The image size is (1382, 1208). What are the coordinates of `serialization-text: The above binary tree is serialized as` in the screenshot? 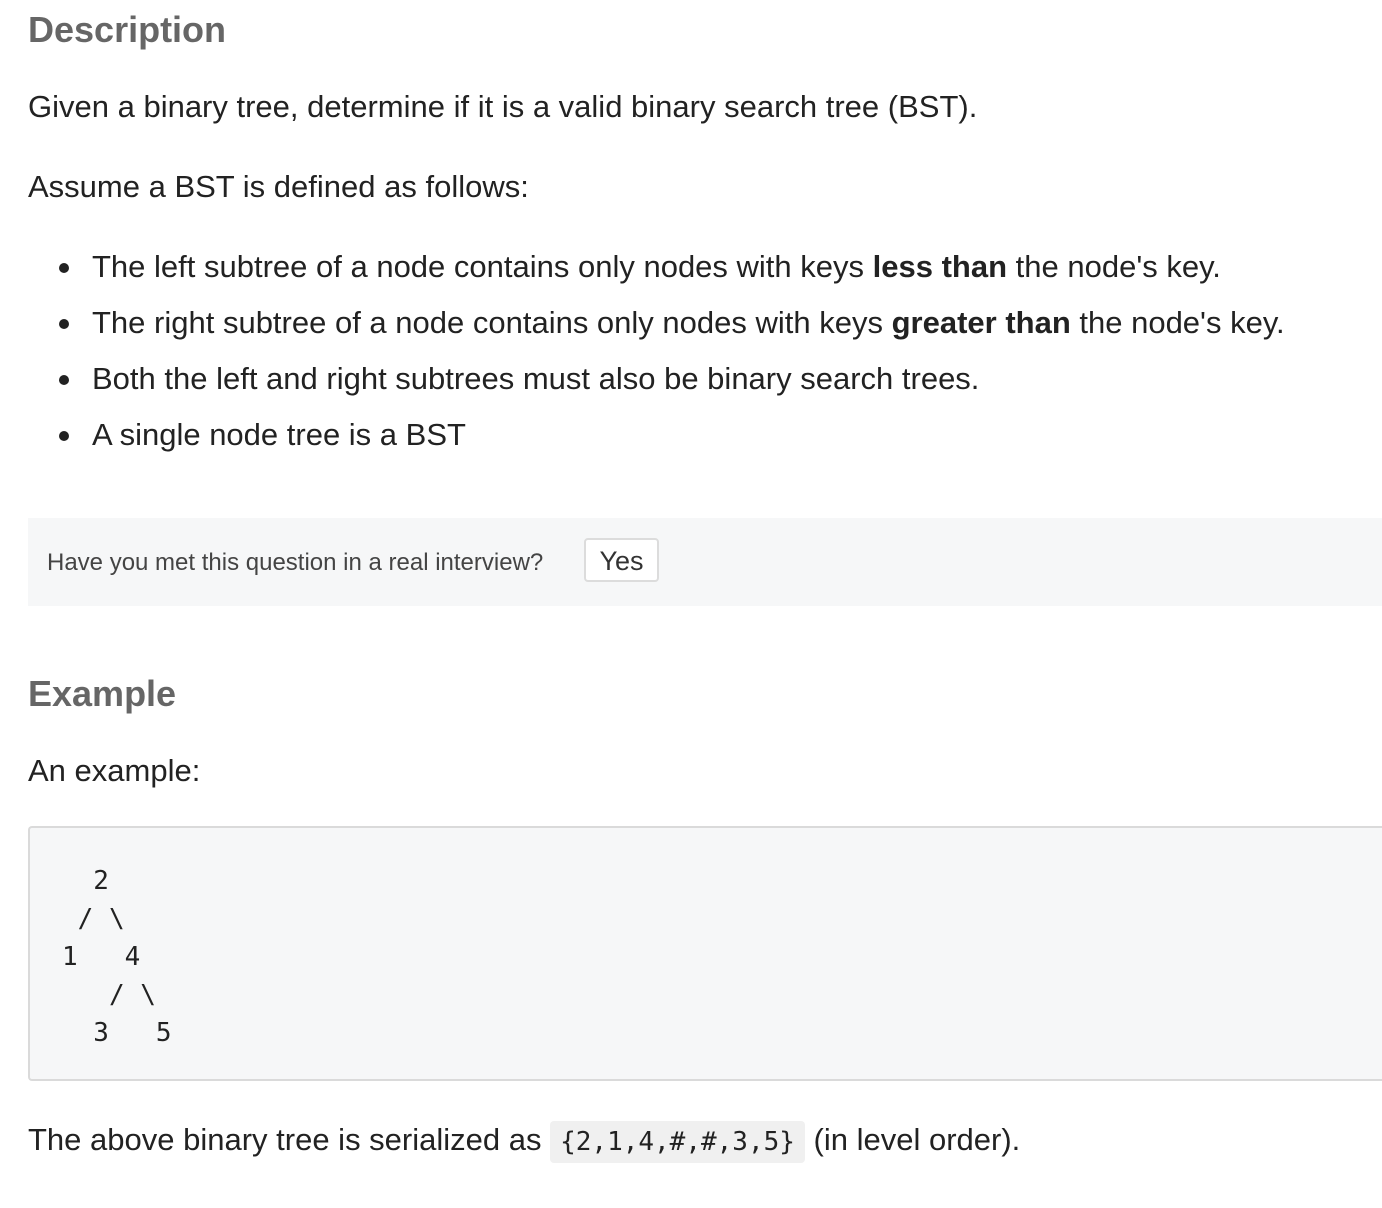 It's located at (289, 1139).